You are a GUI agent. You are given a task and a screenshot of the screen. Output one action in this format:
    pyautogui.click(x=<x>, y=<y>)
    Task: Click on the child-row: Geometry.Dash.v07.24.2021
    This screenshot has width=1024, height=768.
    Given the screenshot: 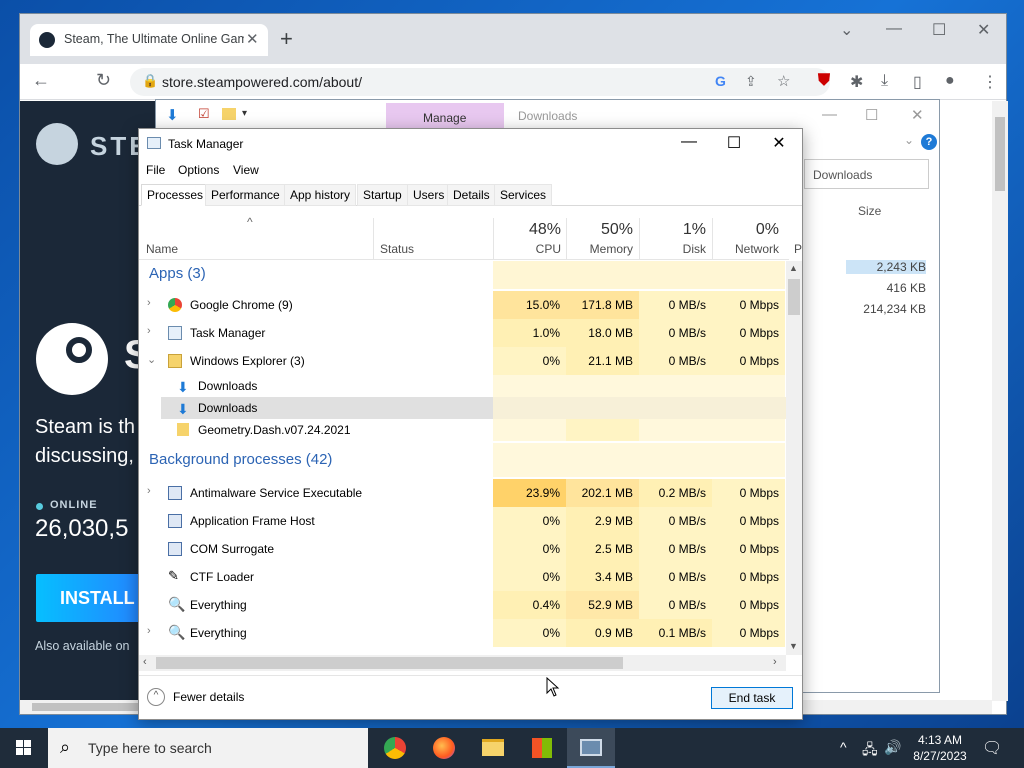 What is the action you would take?
    pyautogui.click(x=462, y=430)
    